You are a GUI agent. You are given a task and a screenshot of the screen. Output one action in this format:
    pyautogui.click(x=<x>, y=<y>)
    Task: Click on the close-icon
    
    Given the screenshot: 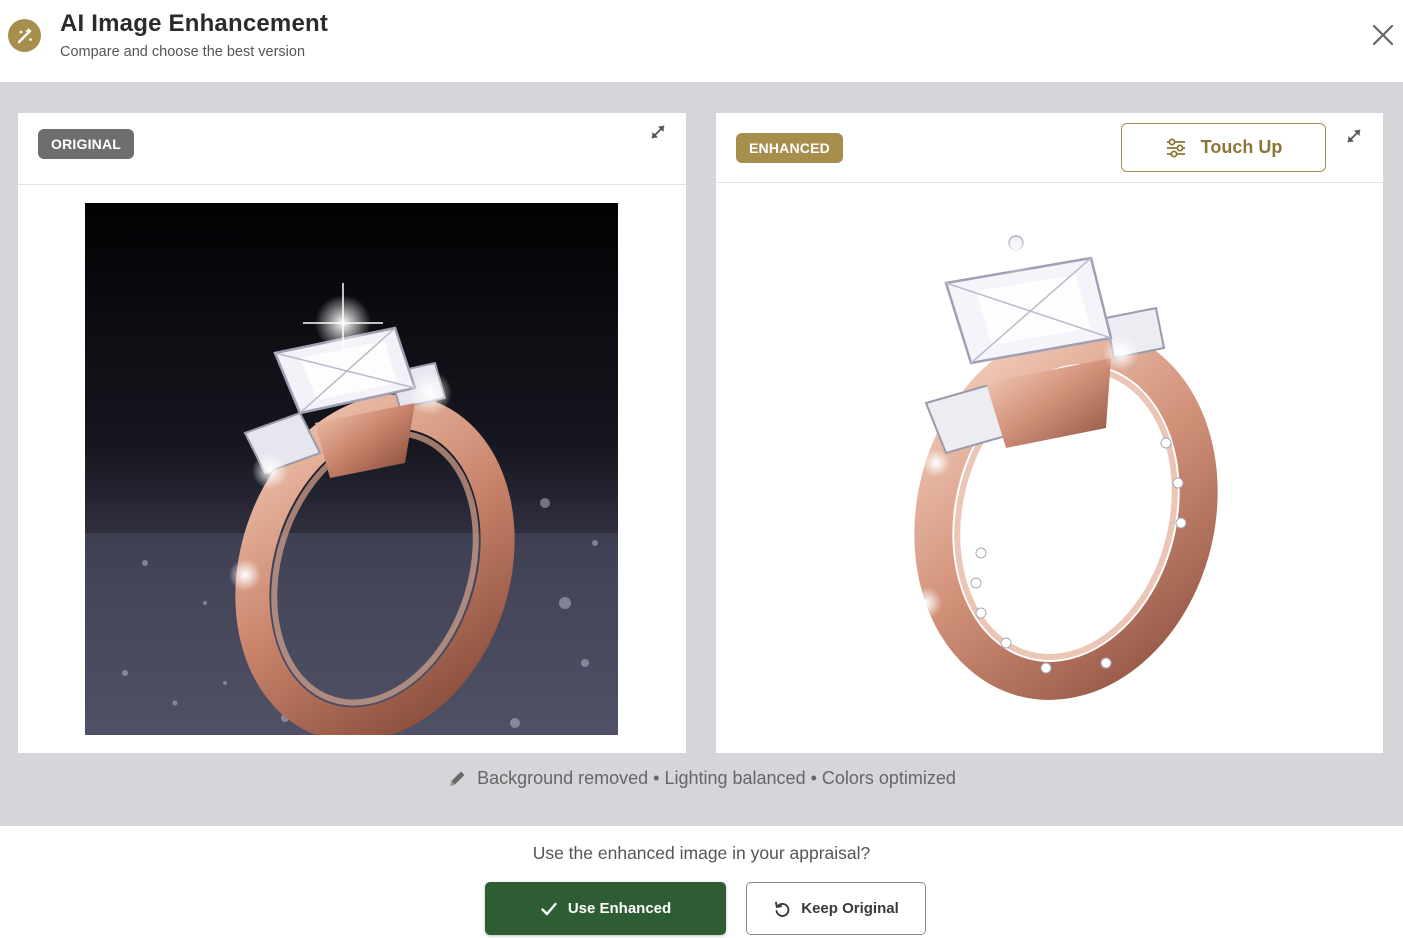 What is the action you would take?
    pyautogui.click(x=1383, y=35)
    